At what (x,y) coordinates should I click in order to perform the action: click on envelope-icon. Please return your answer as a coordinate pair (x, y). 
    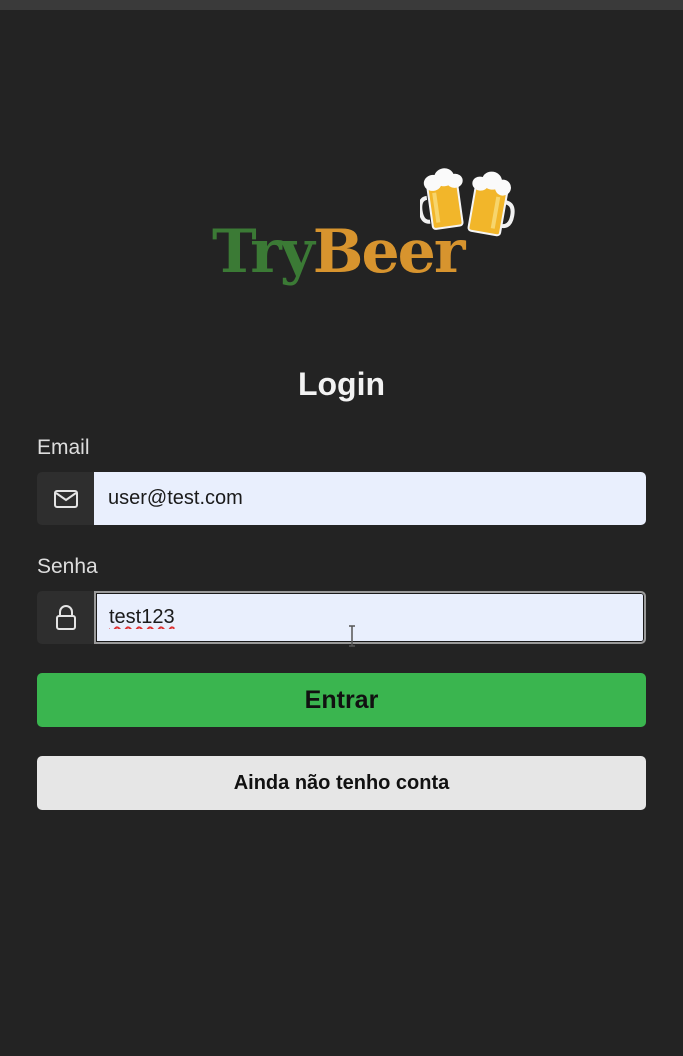
    Looking at the image, I should click on (65, 498).